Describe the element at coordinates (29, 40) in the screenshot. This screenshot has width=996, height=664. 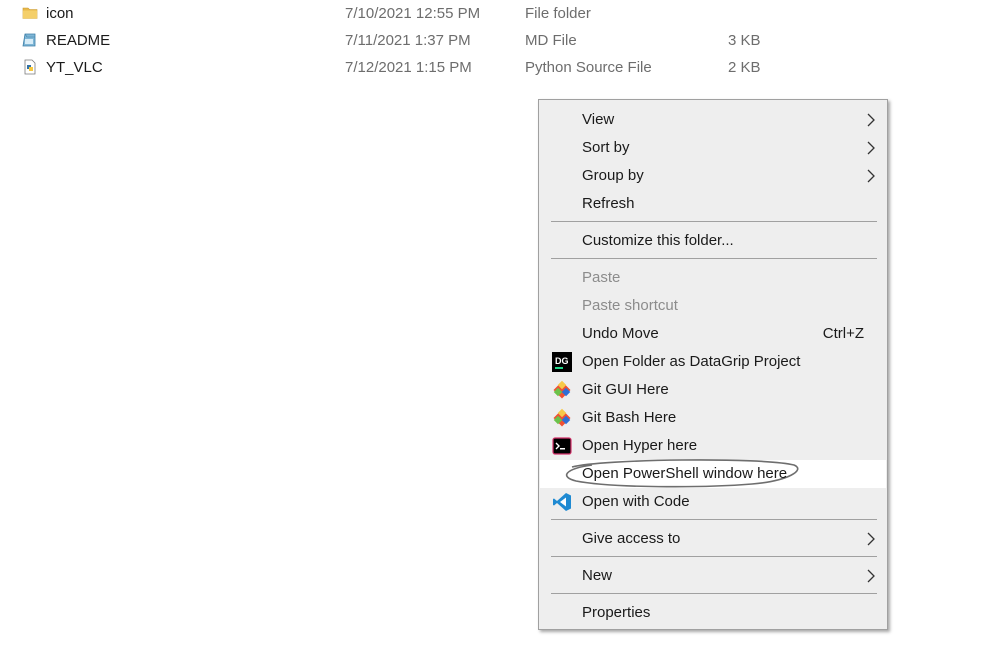
I see `md-file-icon` at that location.